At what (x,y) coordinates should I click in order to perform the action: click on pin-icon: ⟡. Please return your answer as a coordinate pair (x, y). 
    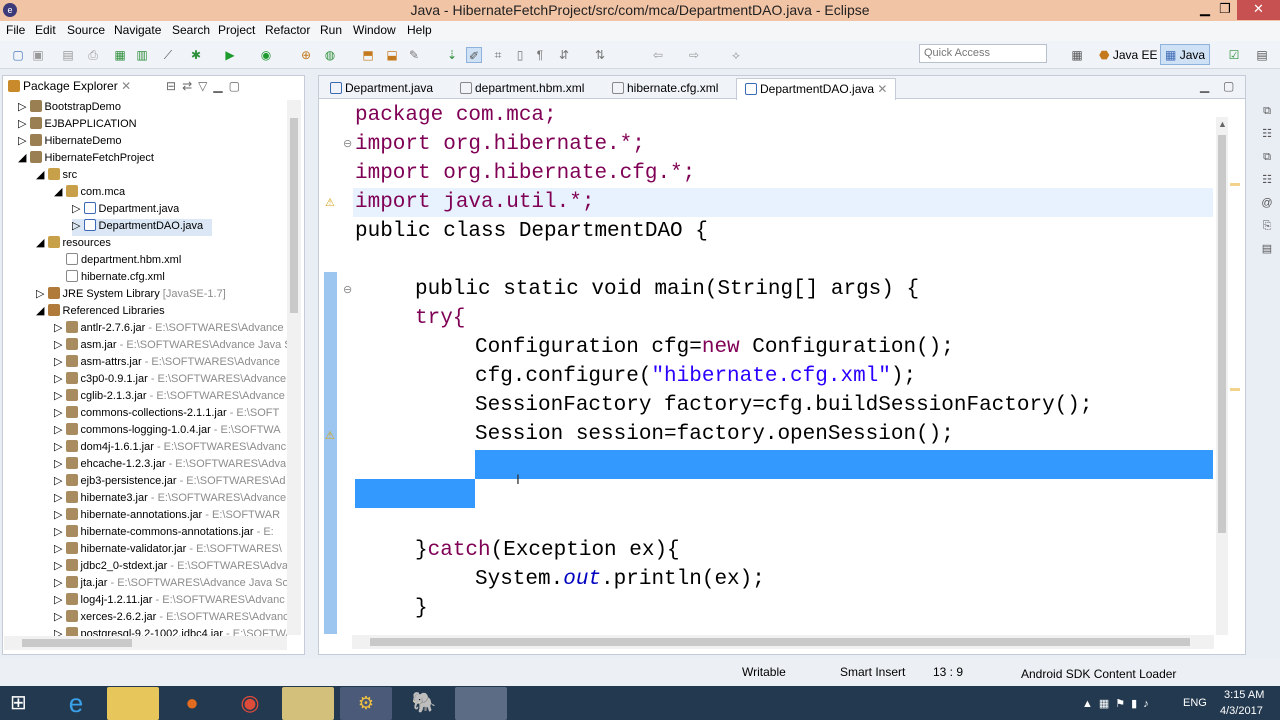
    Looking at the image, I should click on (736, 55).